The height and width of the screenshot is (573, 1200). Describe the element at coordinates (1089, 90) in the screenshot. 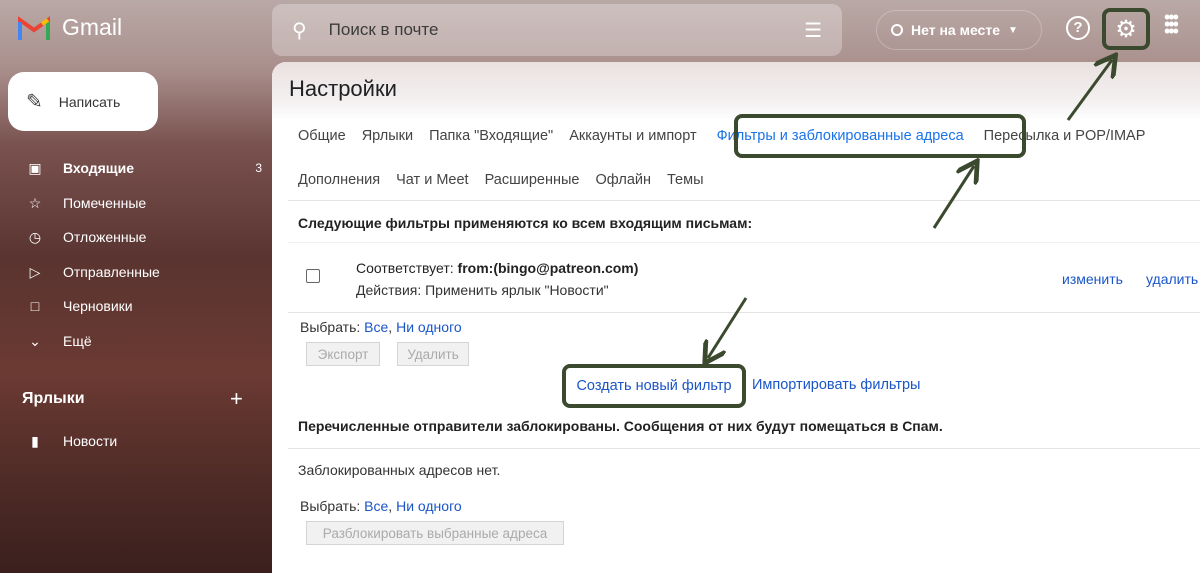

I see `arrow-to-settings` at that location.